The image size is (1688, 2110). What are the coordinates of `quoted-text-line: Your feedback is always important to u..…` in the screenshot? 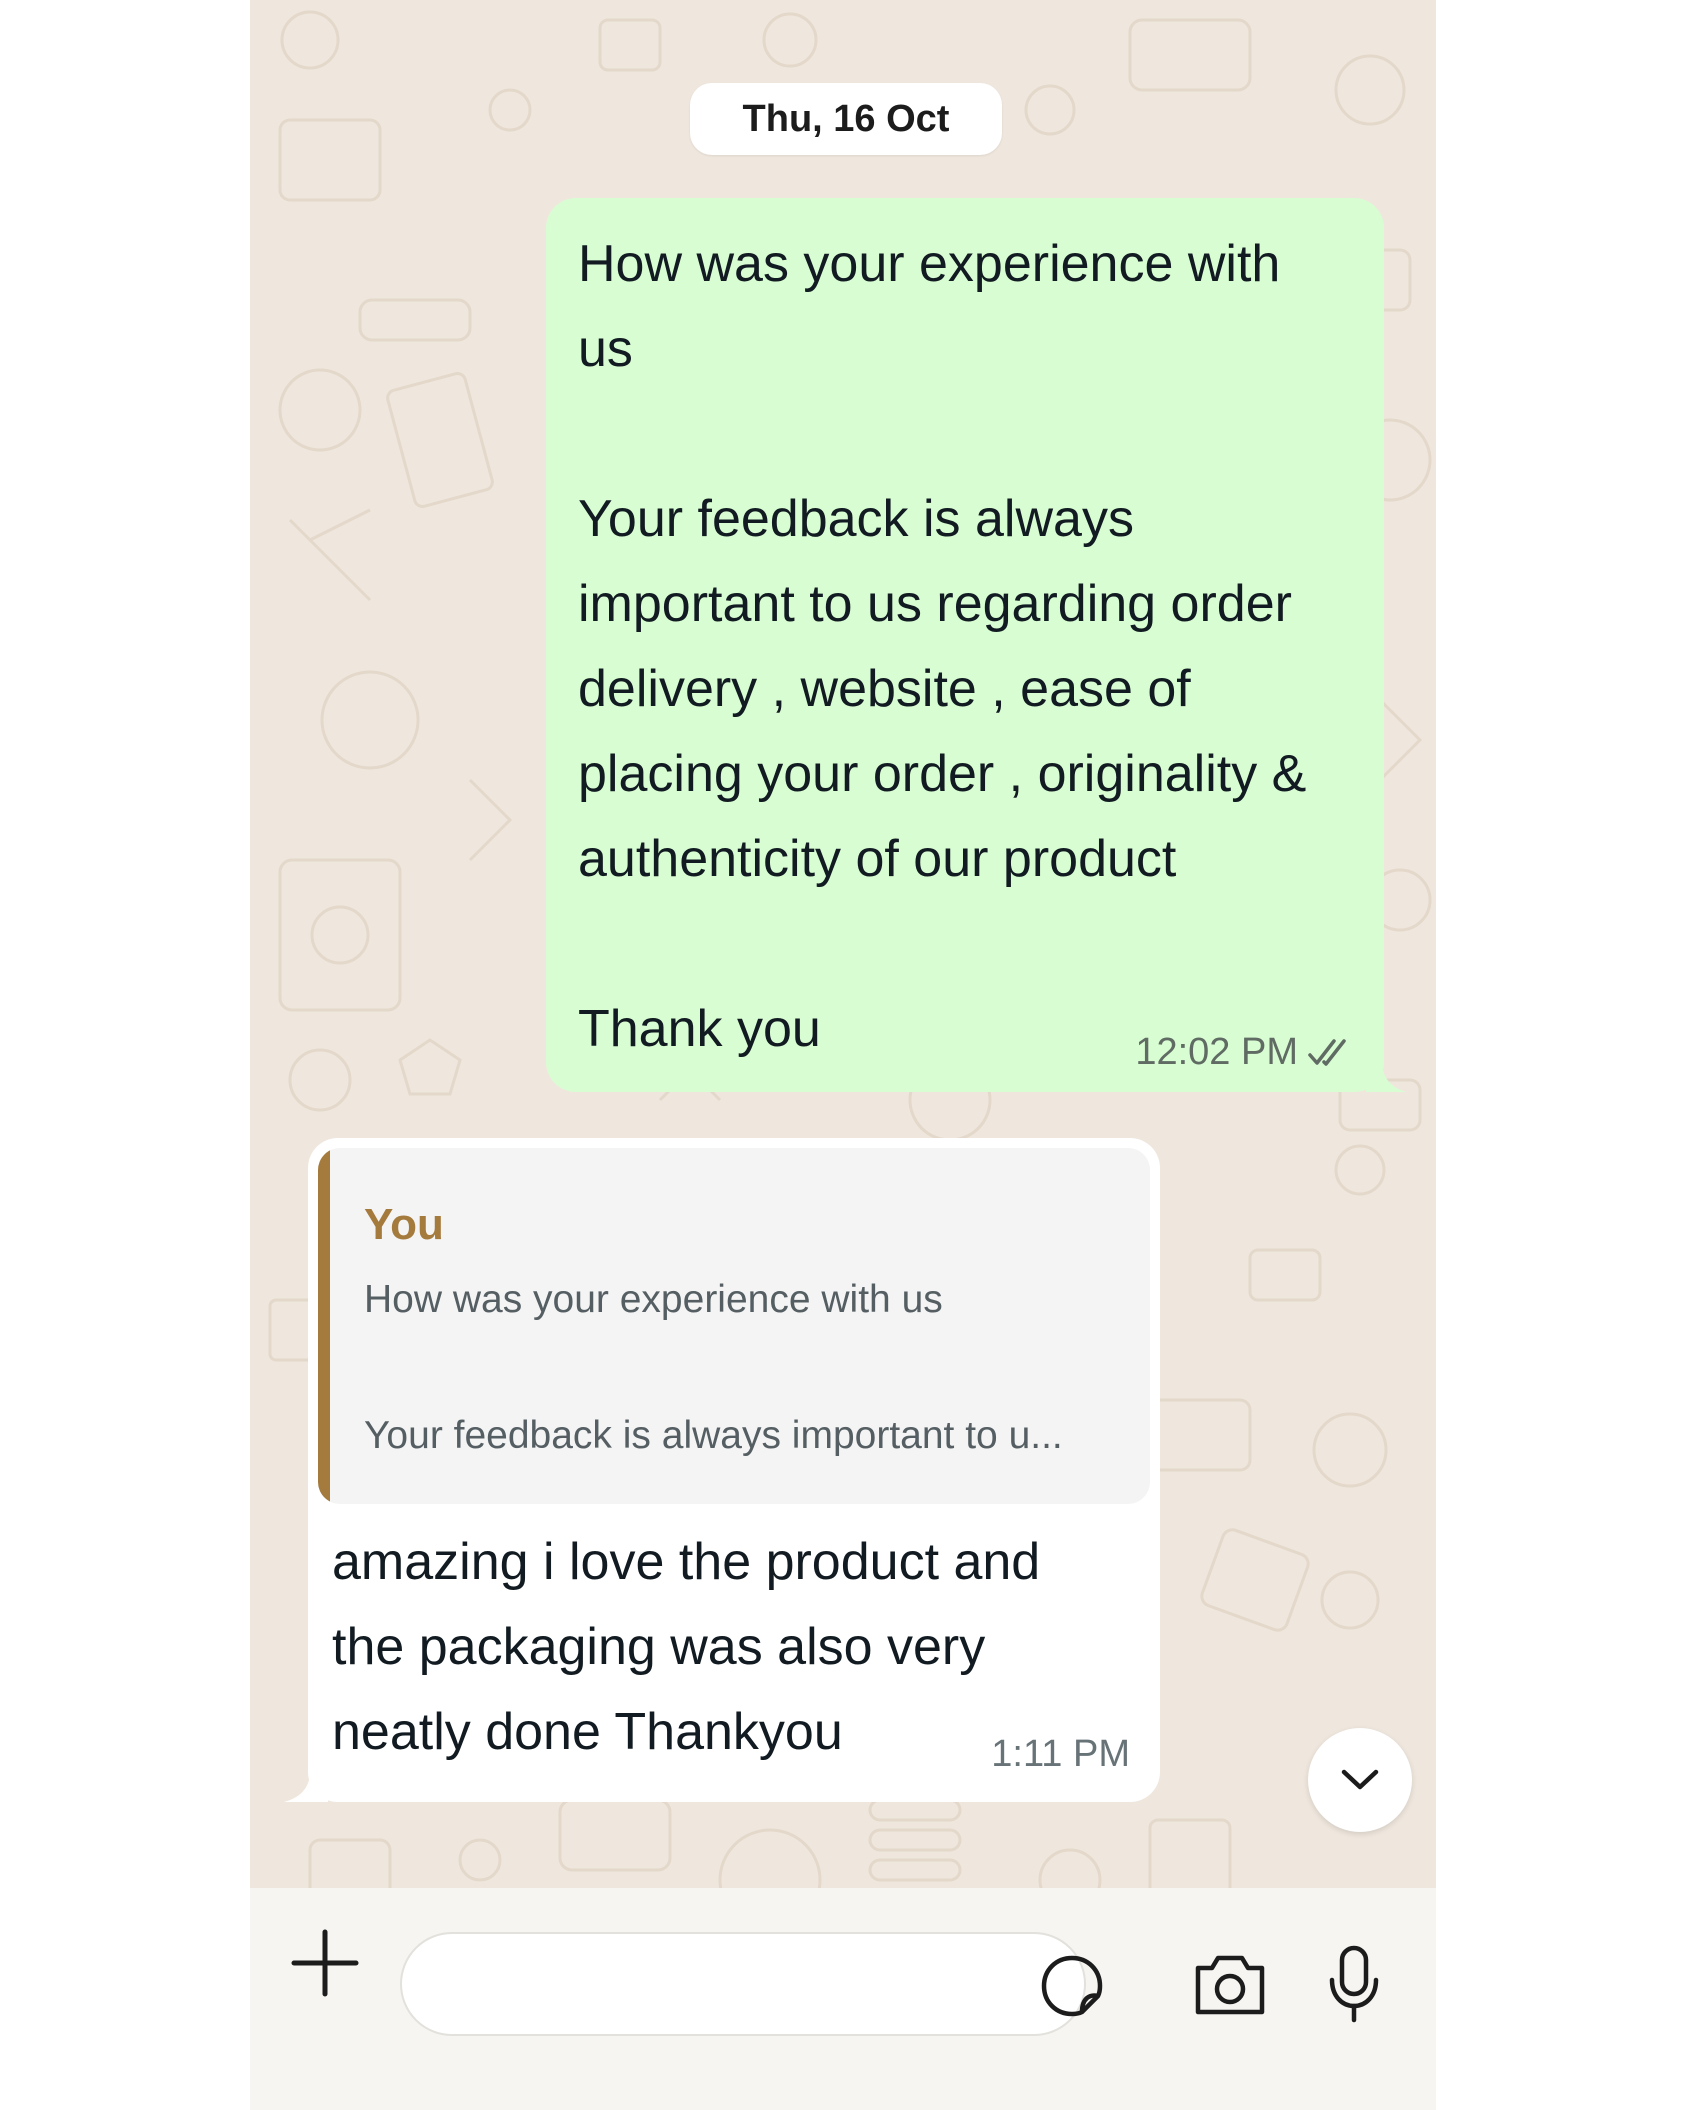 It's located at (713, 1435).